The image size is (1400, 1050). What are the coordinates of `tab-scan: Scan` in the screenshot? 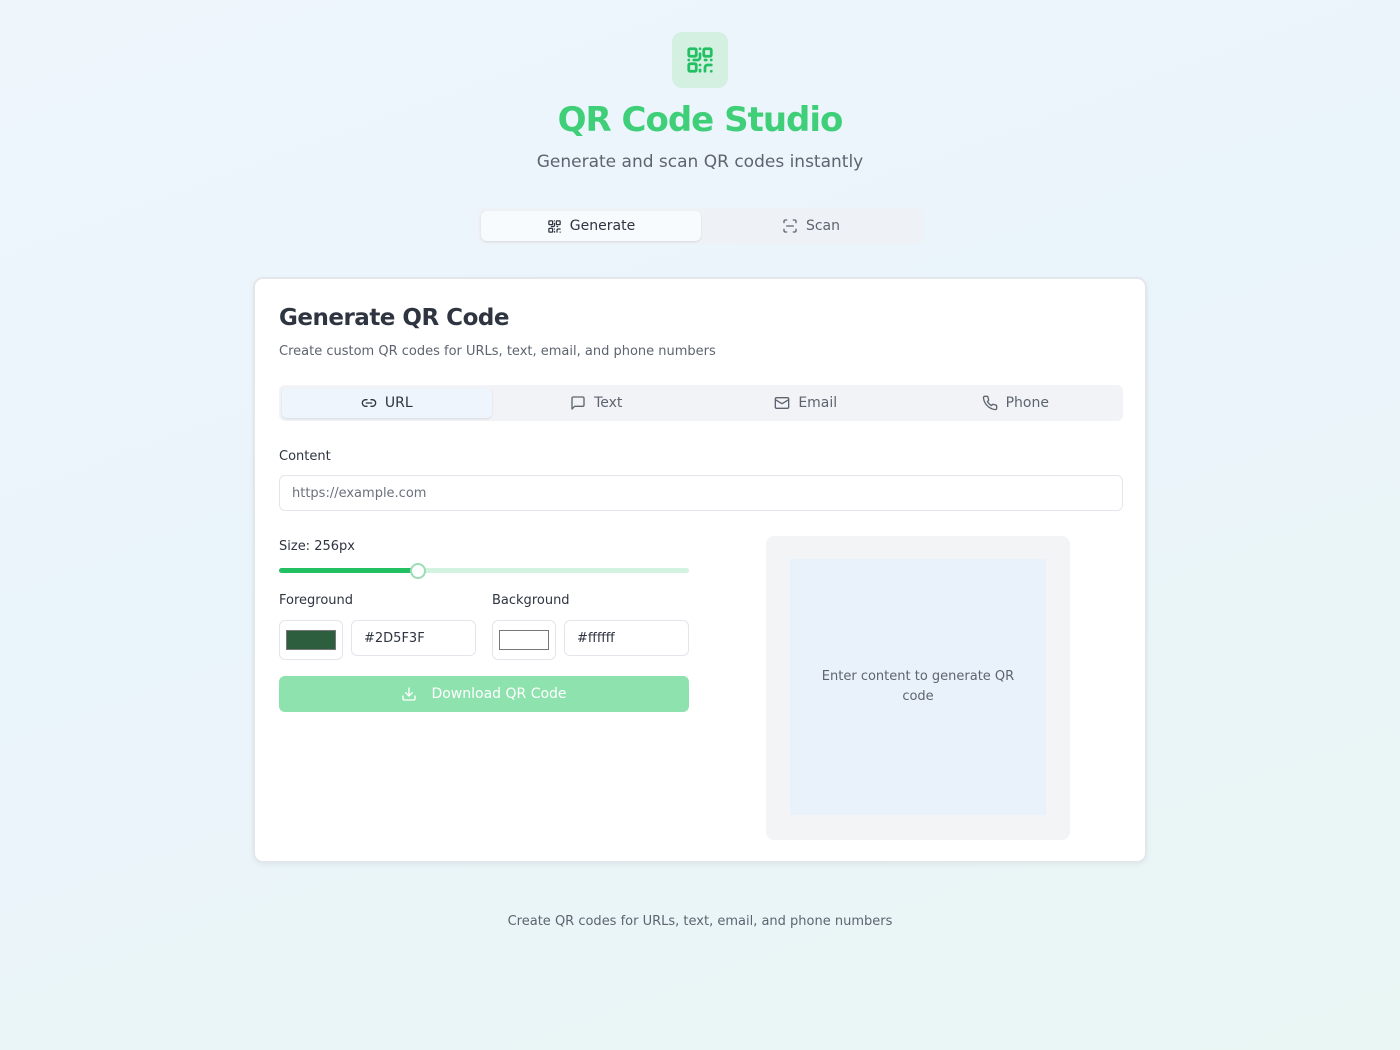 It's located at (811, 226).